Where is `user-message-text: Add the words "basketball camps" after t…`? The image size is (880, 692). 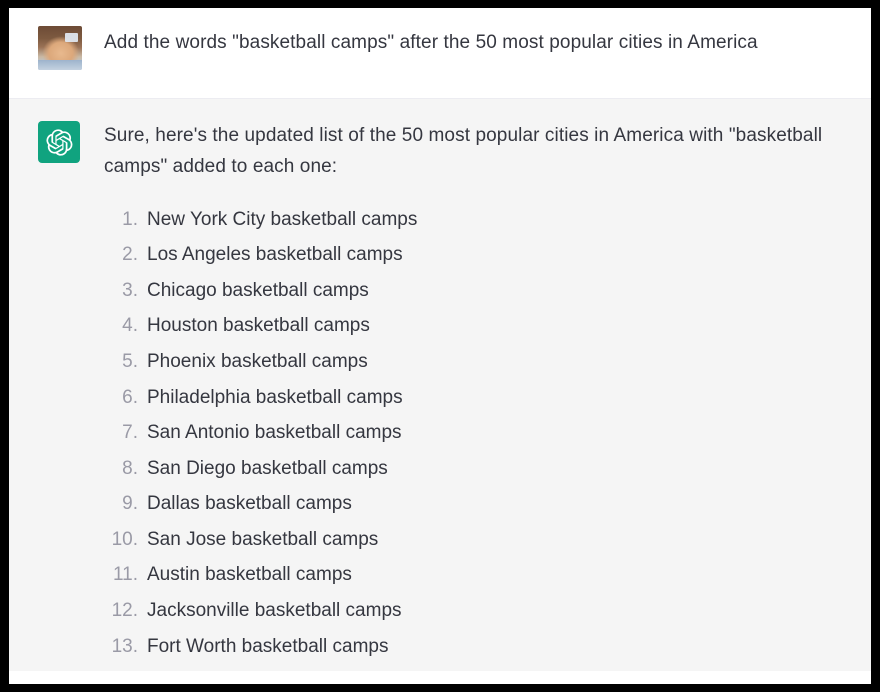
user-message-text: Add the words "basketball camps" after t… is located at coordinates (431, 42).